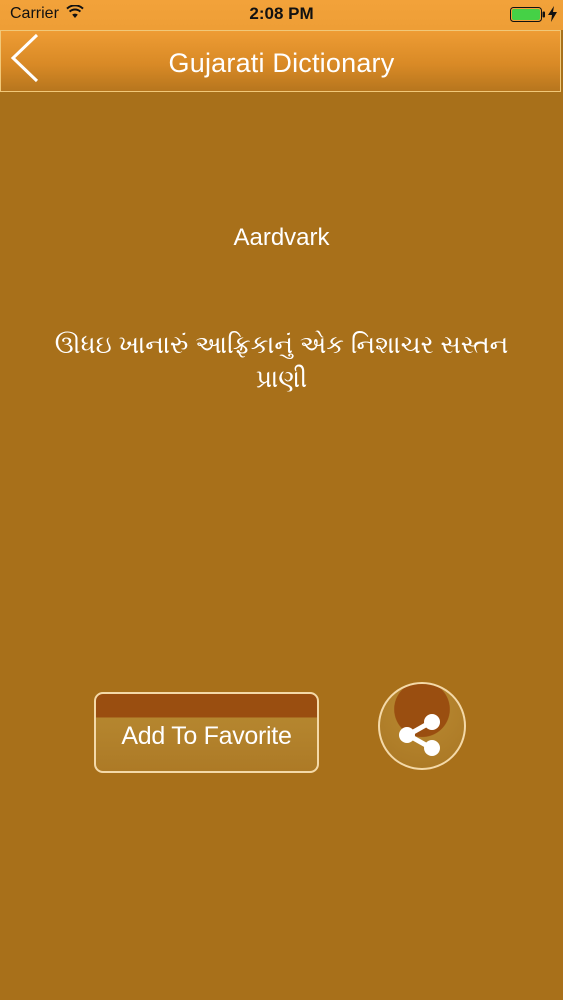 This screenshot has height=1000, width=563. Describe the element at coordinates (527, 14) in the screenshot. I see `battery-icon` at that location.